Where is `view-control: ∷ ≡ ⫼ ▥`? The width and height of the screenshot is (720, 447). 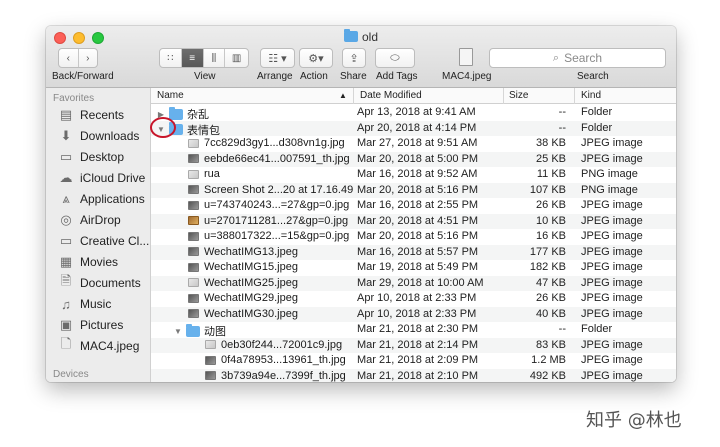 view-control: ∷ ≡ ⫼ ▥ is located at coordinates (204, 58).